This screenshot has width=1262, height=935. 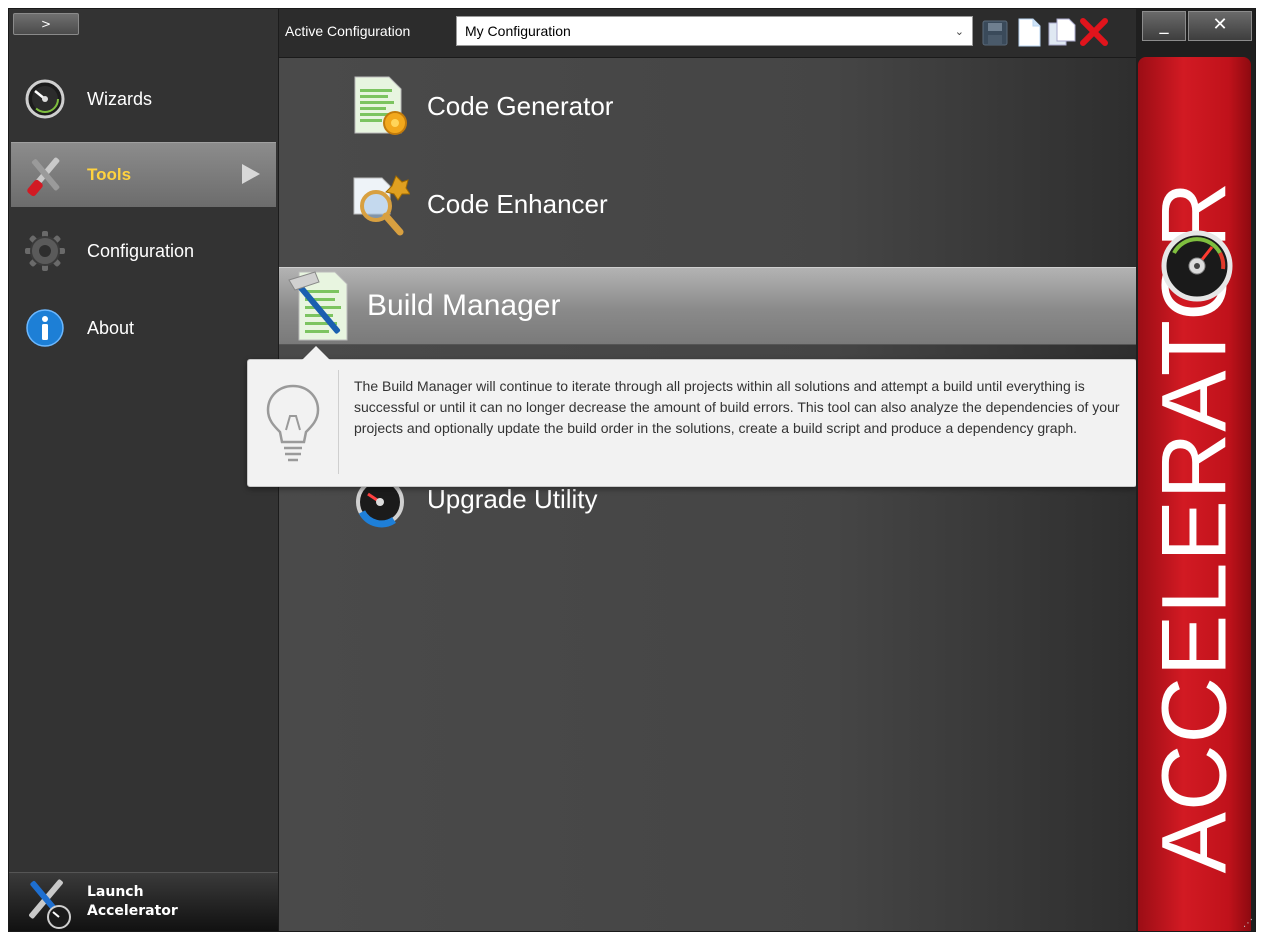 I want to click on chevron-down-icon: ⌄, so click(x=959, y=31).